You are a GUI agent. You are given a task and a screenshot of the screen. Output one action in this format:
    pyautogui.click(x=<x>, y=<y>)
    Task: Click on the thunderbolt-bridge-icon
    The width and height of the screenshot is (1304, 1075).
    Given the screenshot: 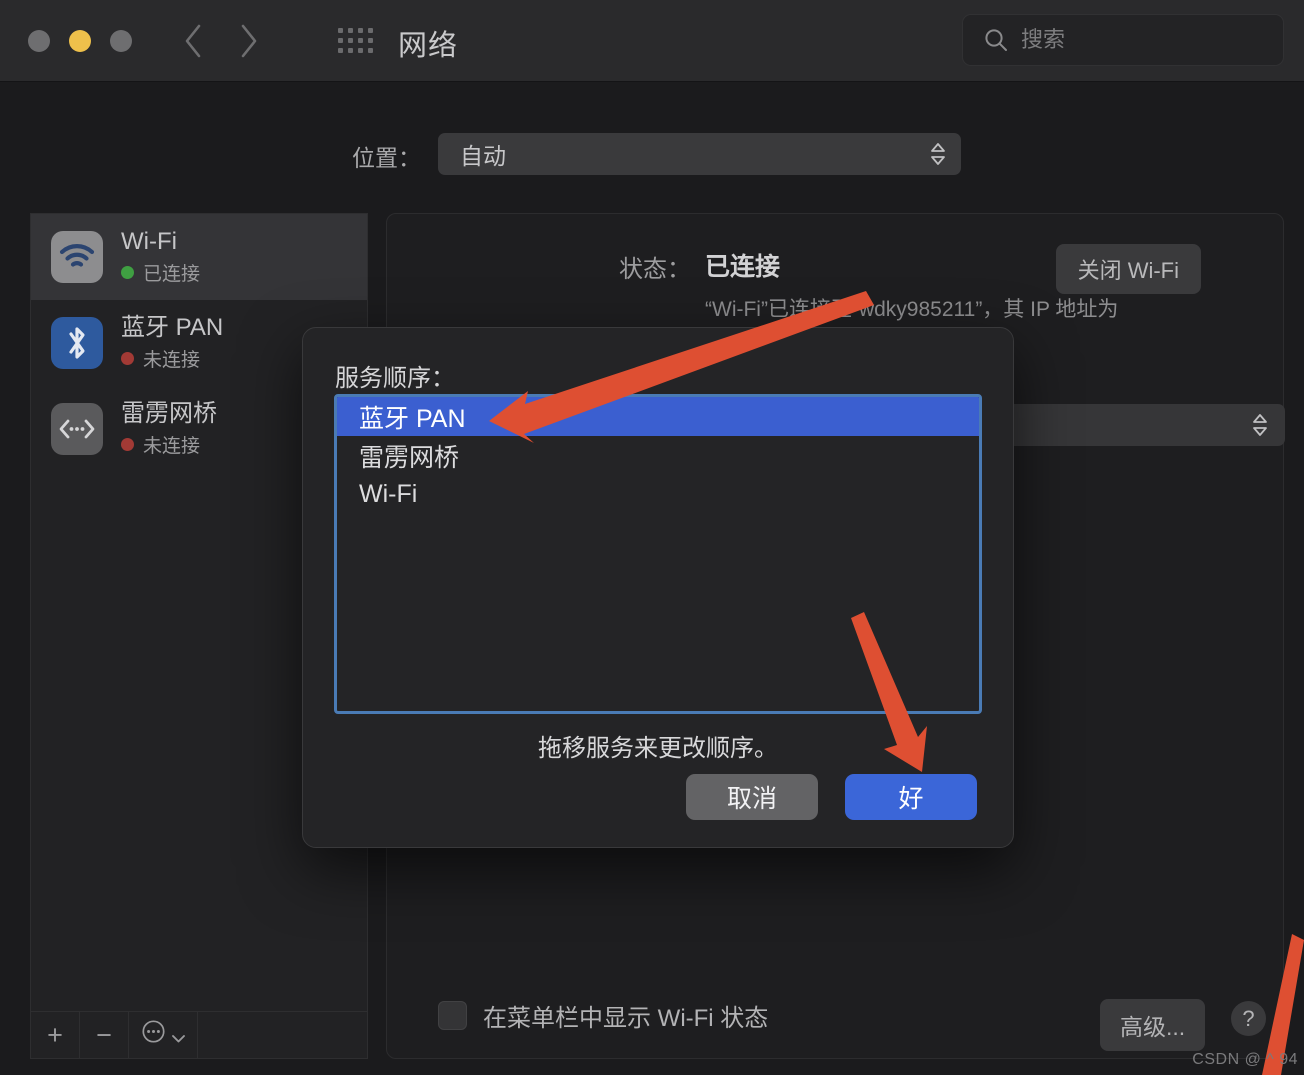 What is the action you would take?
    pyautogui.click(x=77, y=429)
    